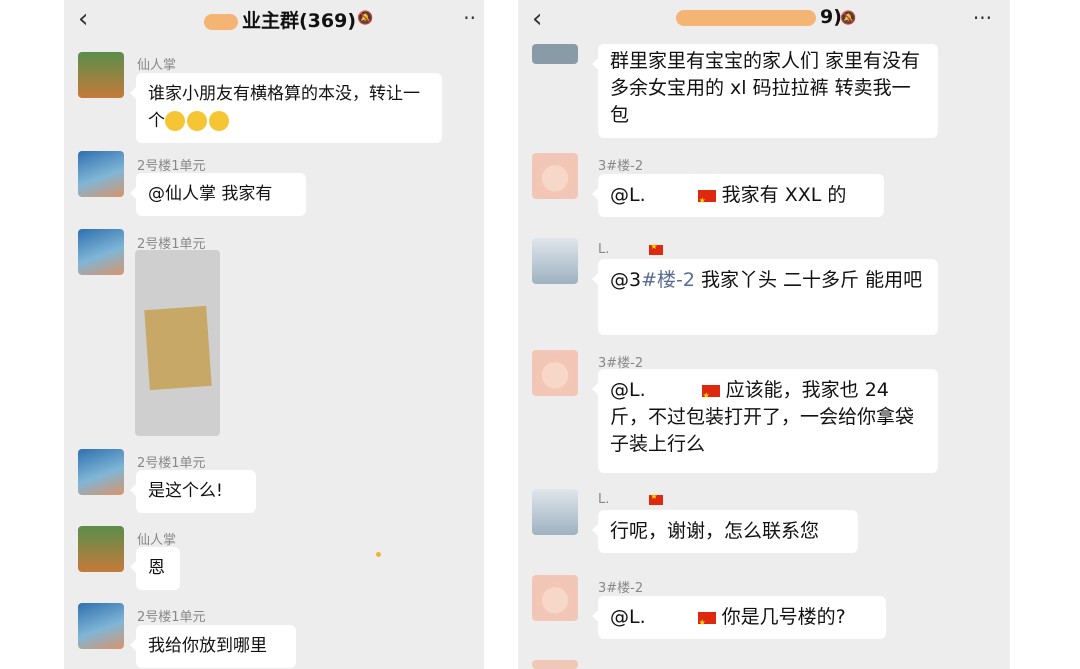  Describe the element at coordinates (715, 531) in the screenshot. I see `message-text: 行呢，谢谢，怎么联系您` at that location.